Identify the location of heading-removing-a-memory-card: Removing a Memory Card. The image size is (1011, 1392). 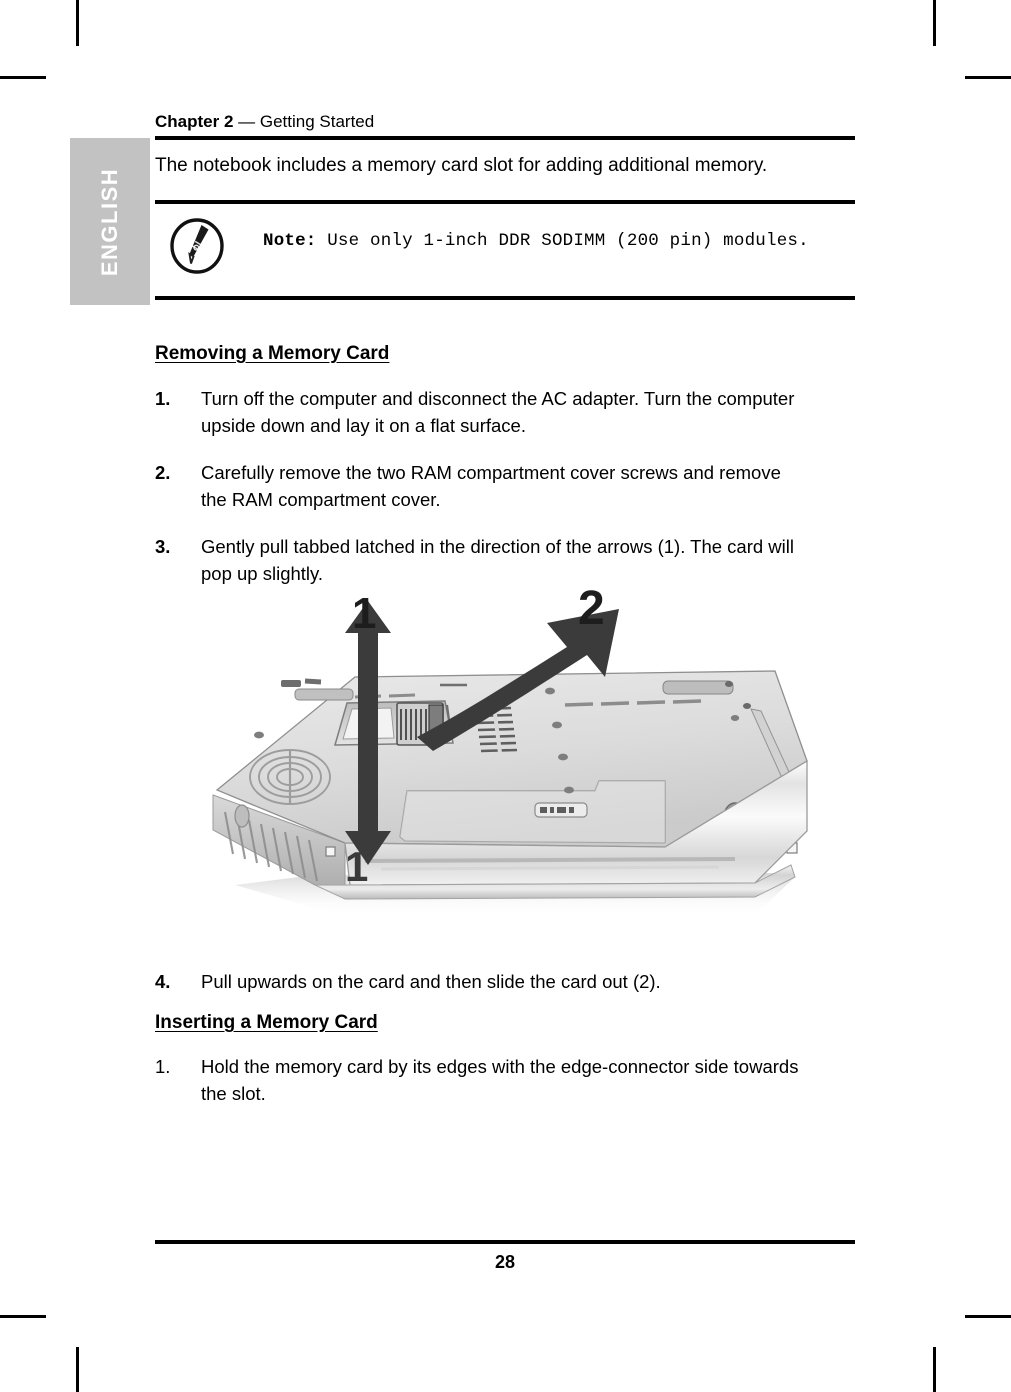
(272, 353).